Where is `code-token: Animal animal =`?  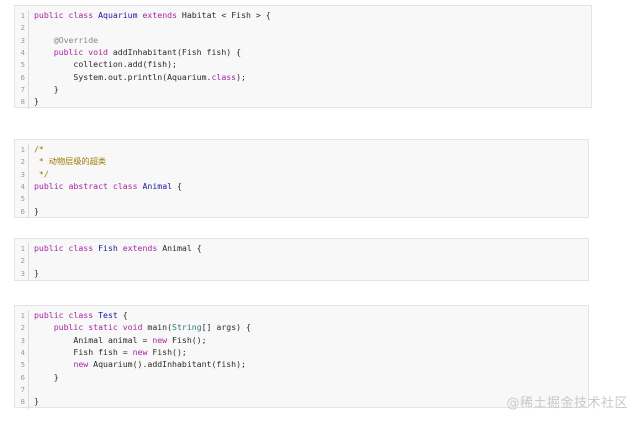 code-token: Animal animal = is located at coordinates (93, 339).